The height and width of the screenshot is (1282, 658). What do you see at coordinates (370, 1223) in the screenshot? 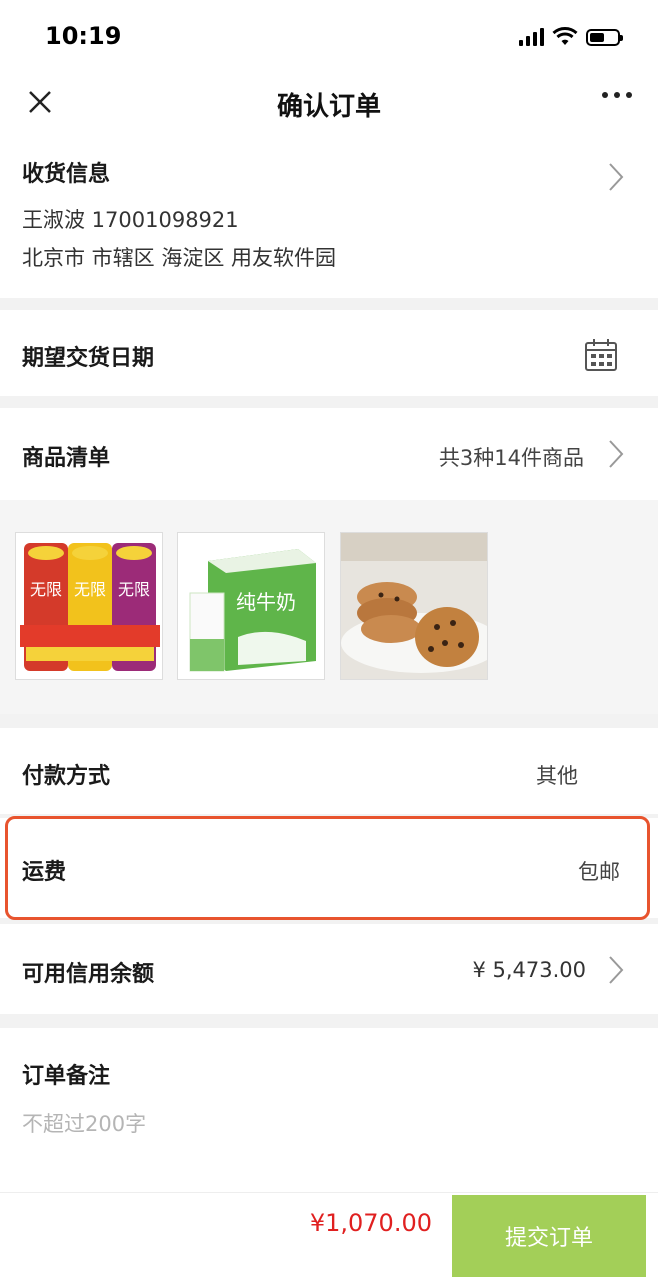
I see `total-price: ¥1,070.00` at bounding box center [370, 1223].